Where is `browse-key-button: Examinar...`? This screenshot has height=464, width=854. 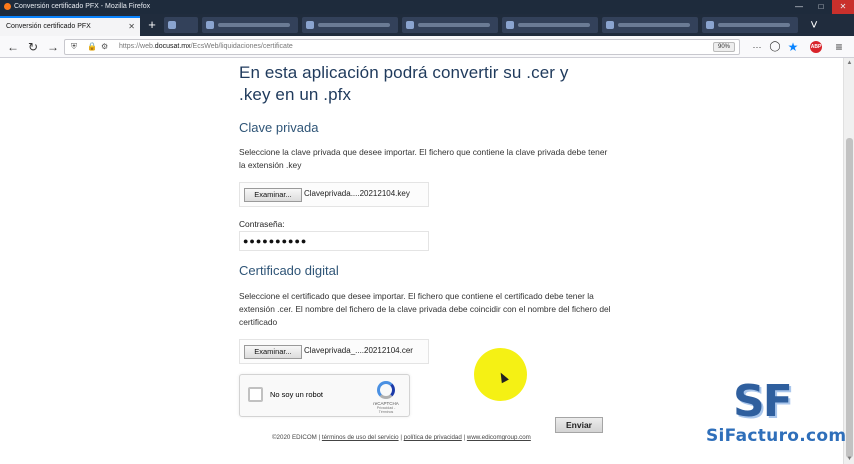
browse-key-button: Examinar... is located at coordinates (273, 195).